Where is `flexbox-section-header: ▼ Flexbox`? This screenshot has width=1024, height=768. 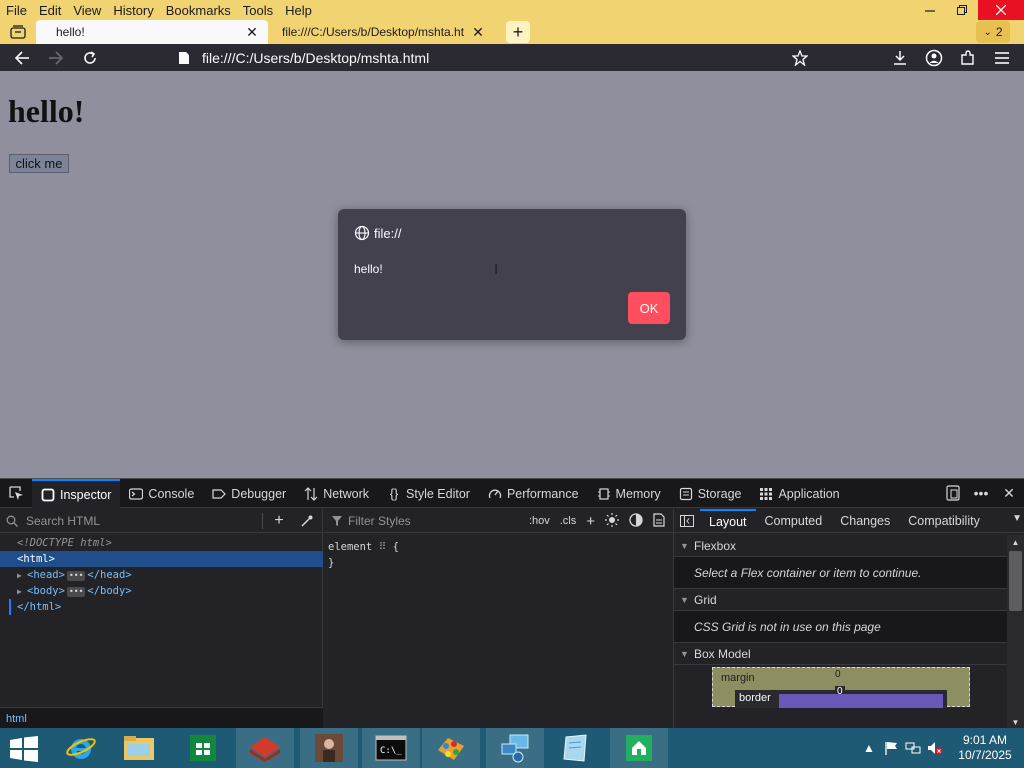 flexbox-section-header: ▼ Flexbox is located at coordinates (840, 546).